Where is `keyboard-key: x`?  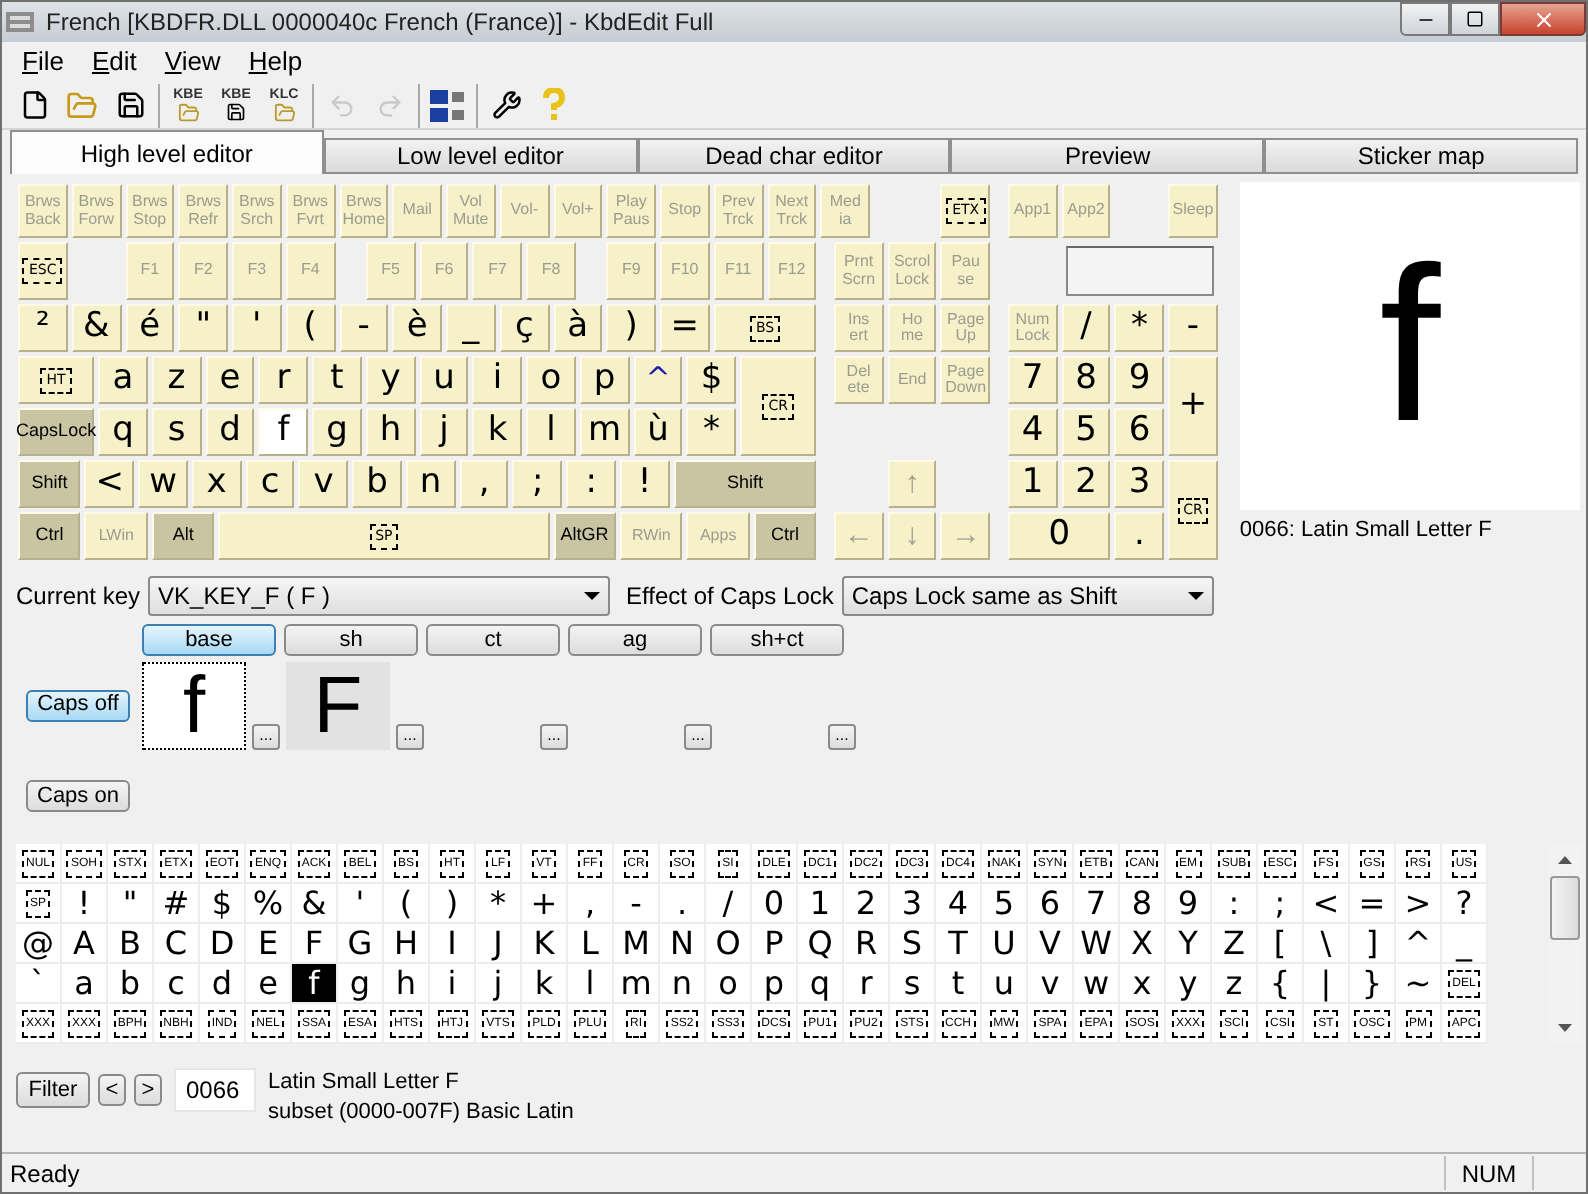
keyboard-key: x is located at coordinates (216, 484).